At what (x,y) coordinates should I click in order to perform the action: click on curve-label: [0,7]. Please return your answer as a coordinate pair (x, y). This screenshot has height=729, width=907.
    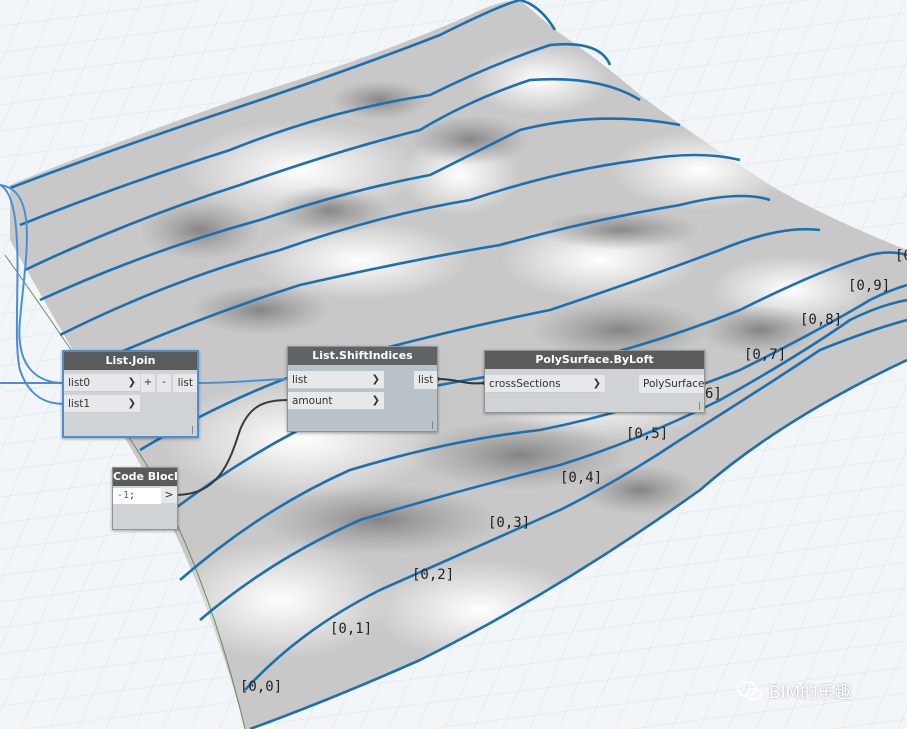
    Looking at the image, I should click on (765, 355).